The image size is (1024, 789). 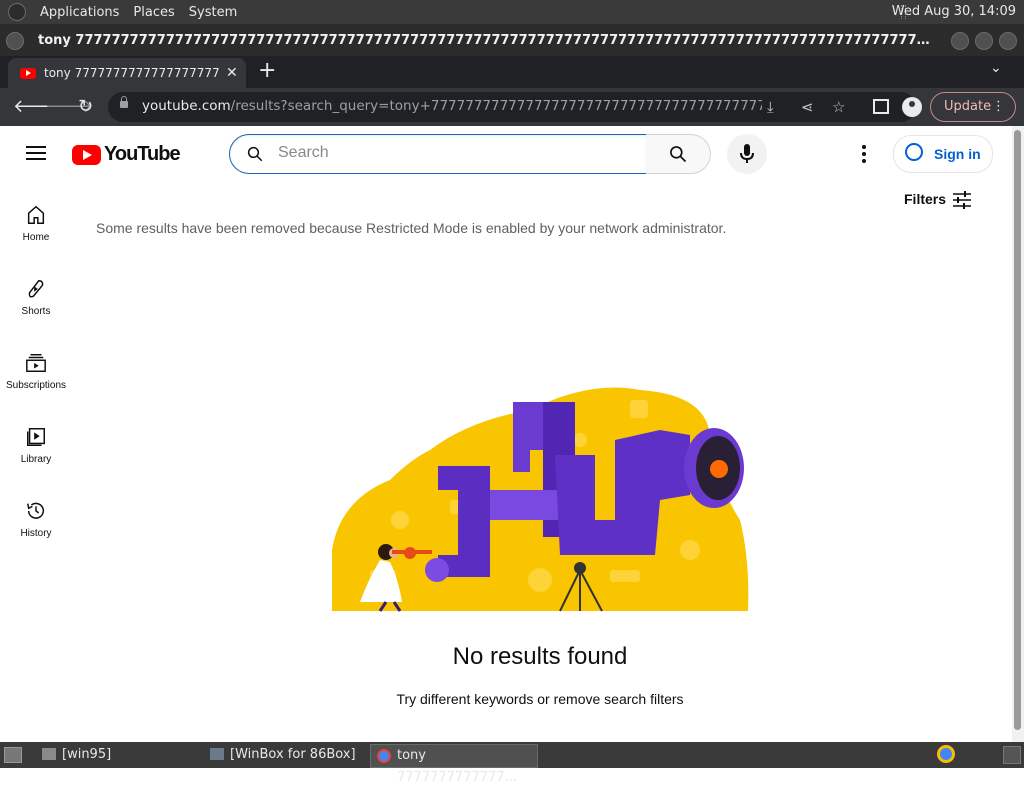 I want to click on guide-subscriptions-label: Subscriptions, so click(x=36, y=385).